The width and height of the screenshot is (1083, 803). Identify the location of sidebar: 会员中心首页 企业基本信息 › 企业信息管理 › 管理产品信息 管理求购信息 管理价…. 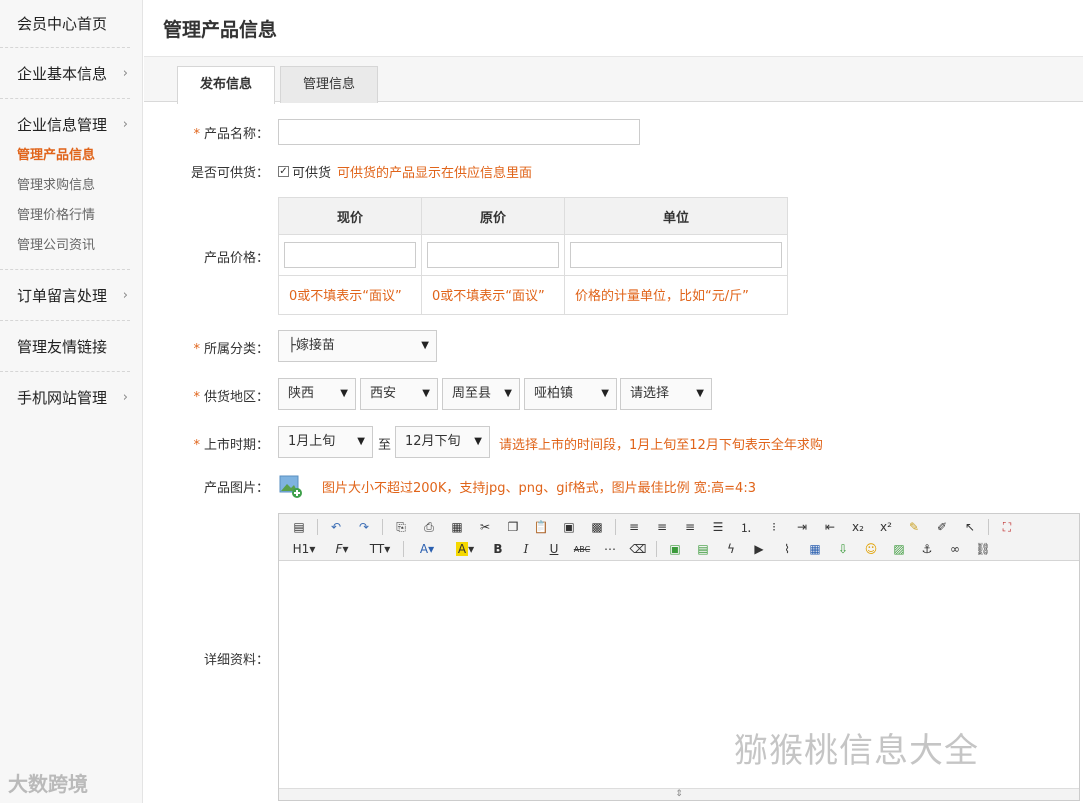
(71, 401).